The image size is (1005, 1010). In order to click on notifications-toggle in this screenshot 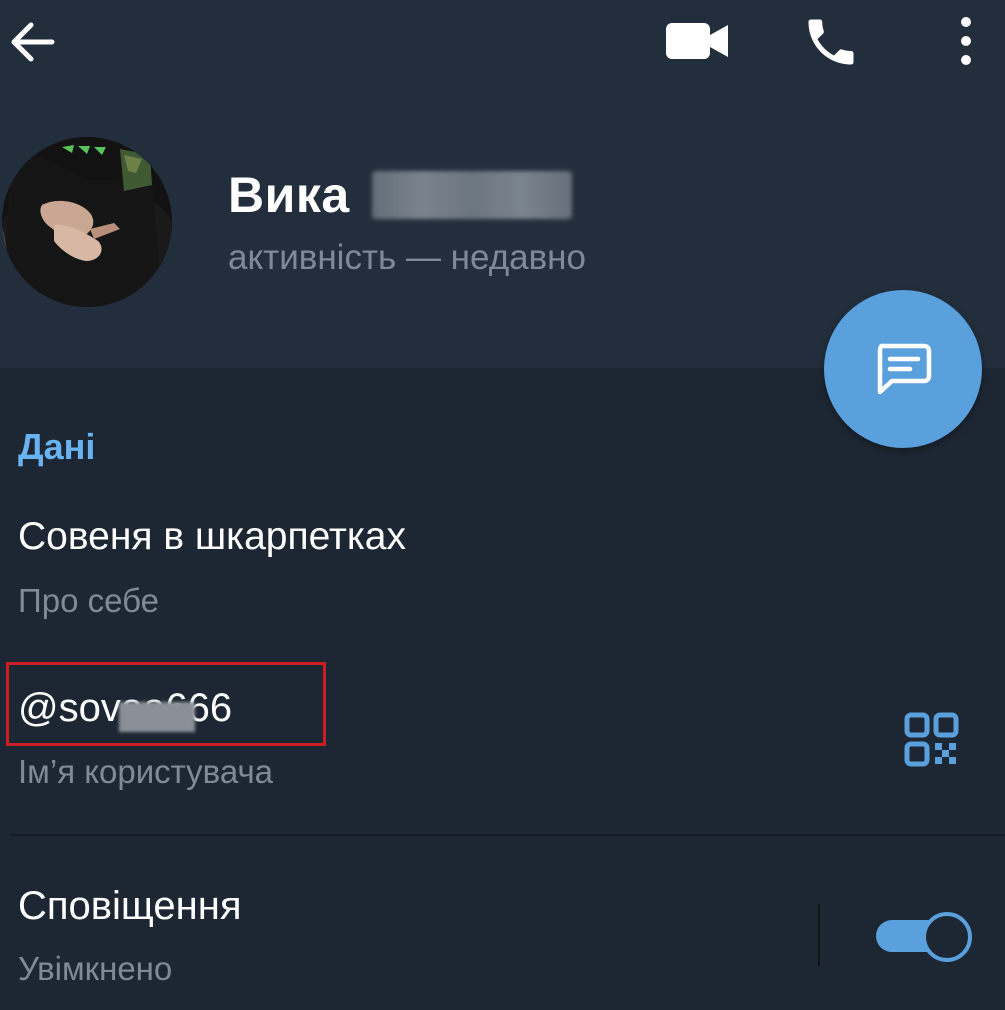, I will do `click(924, 937)`.